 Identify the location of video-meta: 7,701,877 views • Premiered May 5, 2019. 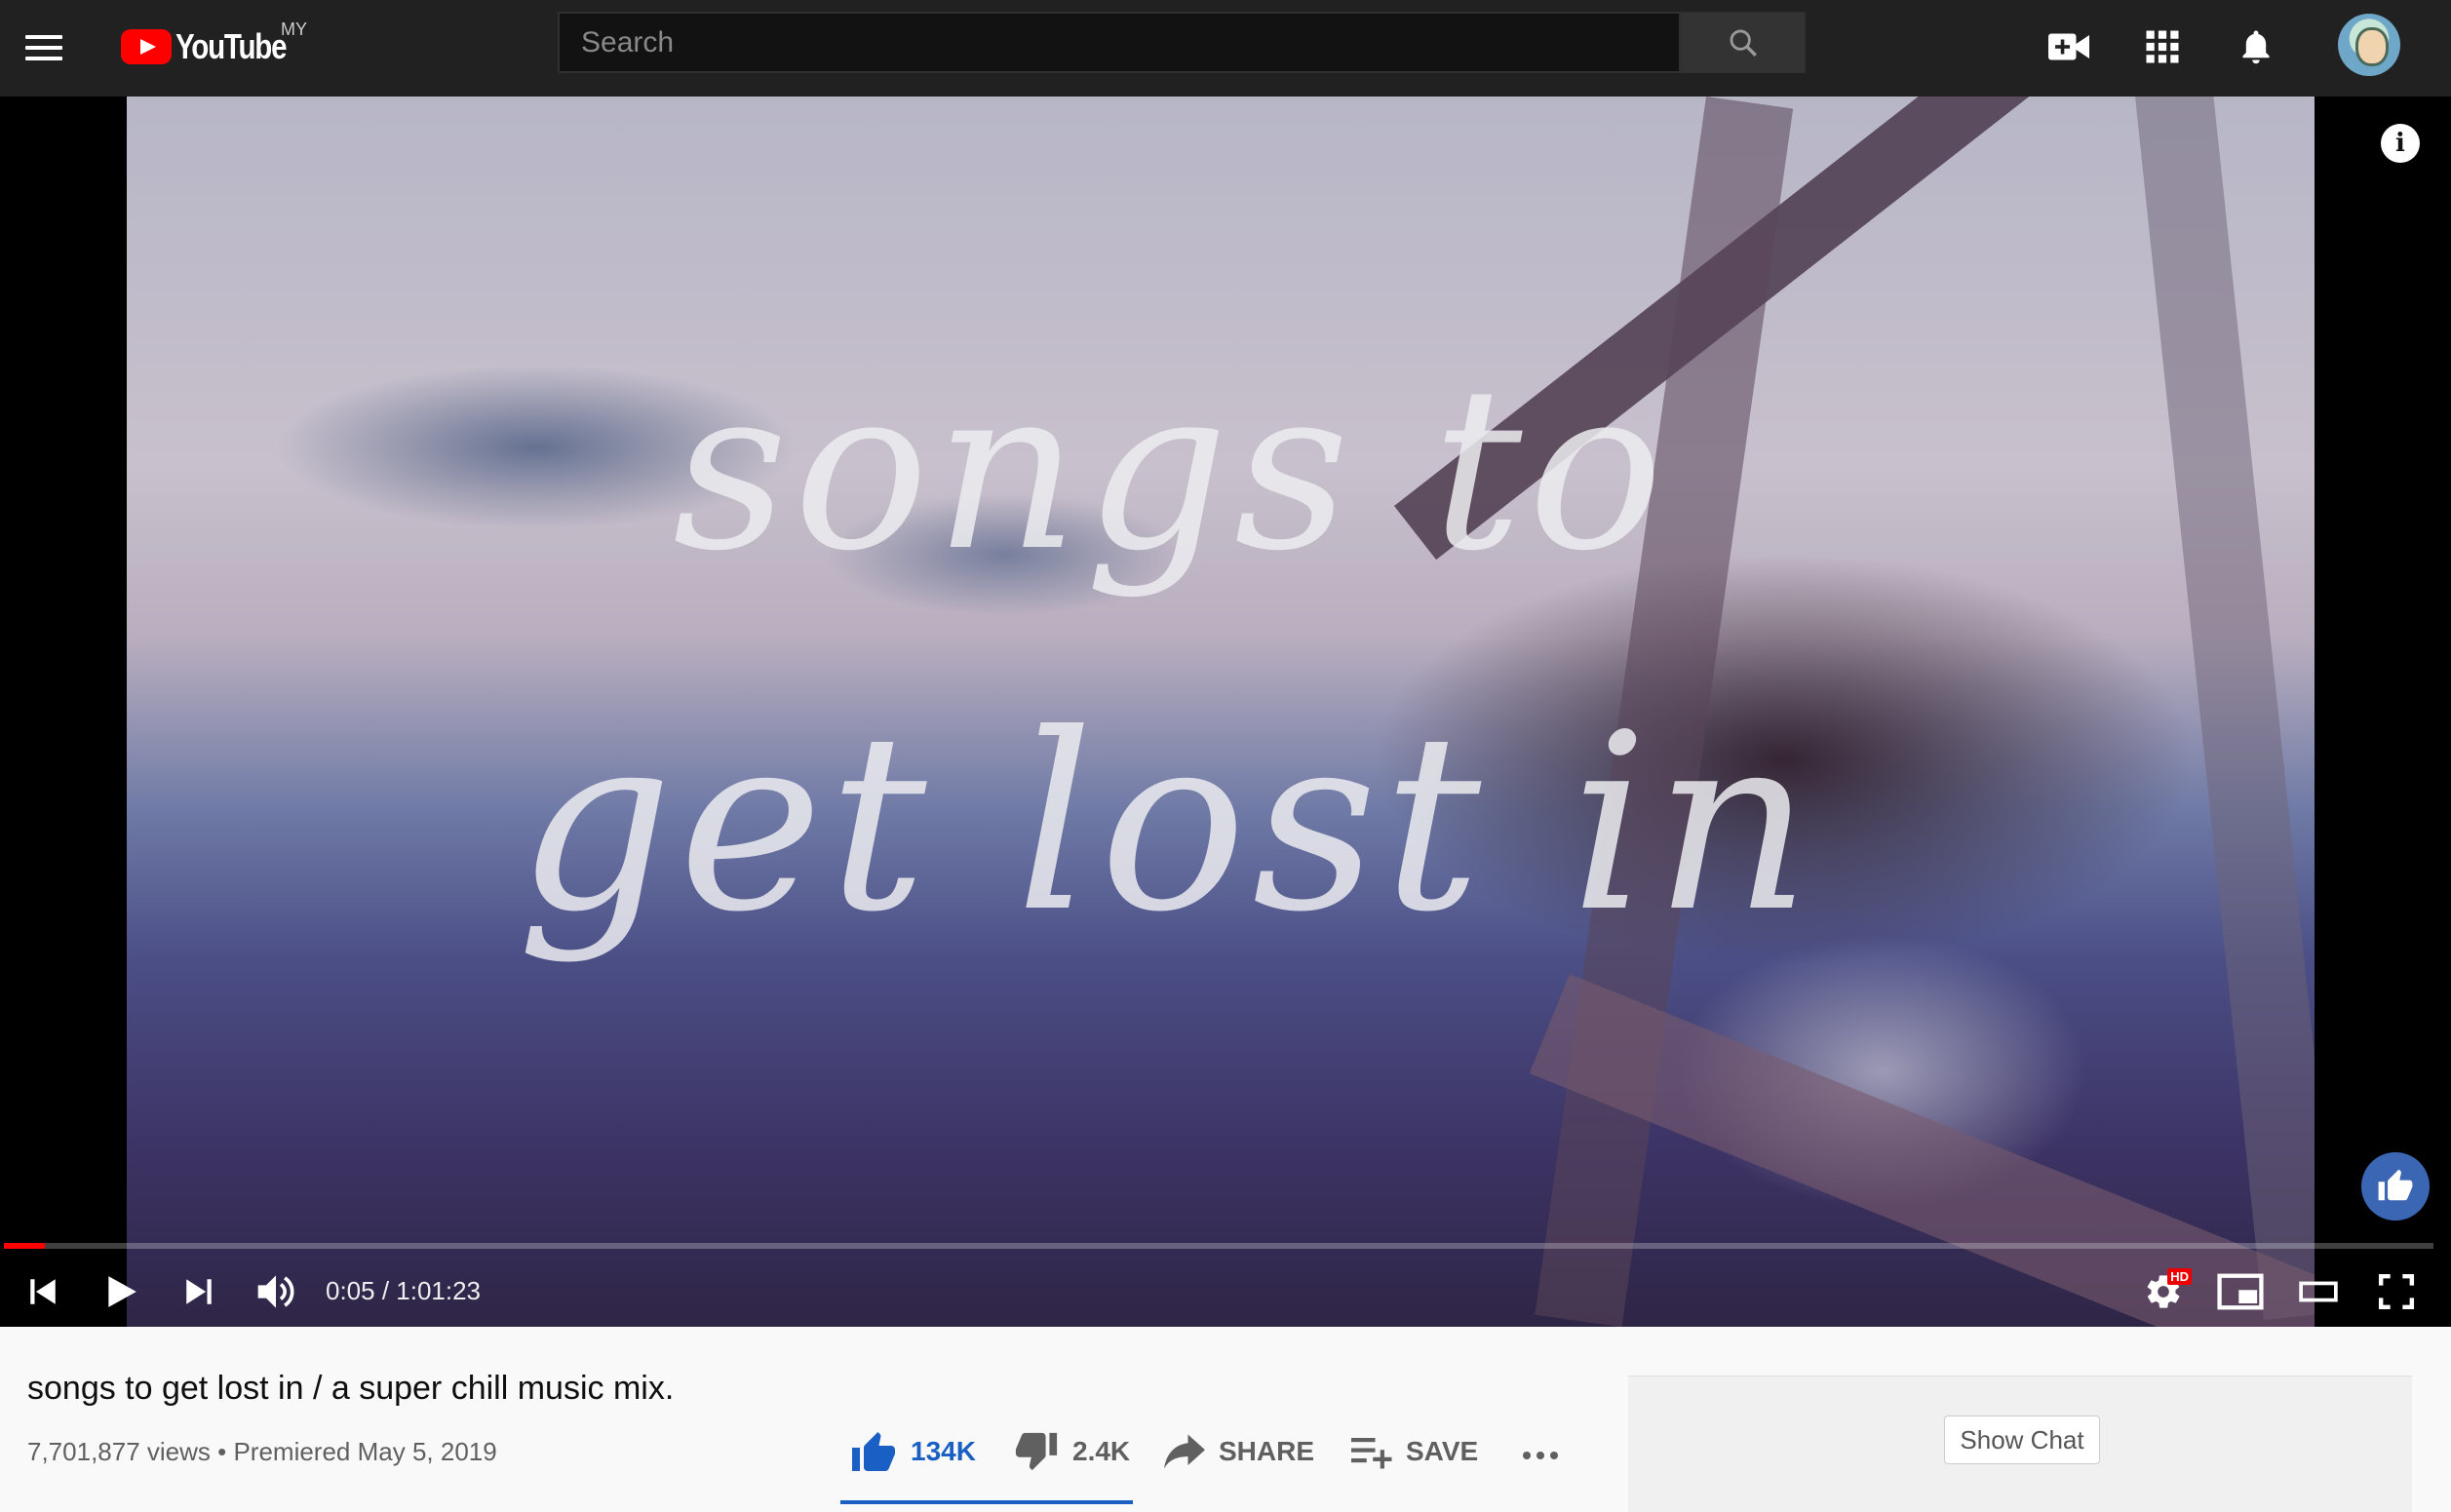
(262, 1451).